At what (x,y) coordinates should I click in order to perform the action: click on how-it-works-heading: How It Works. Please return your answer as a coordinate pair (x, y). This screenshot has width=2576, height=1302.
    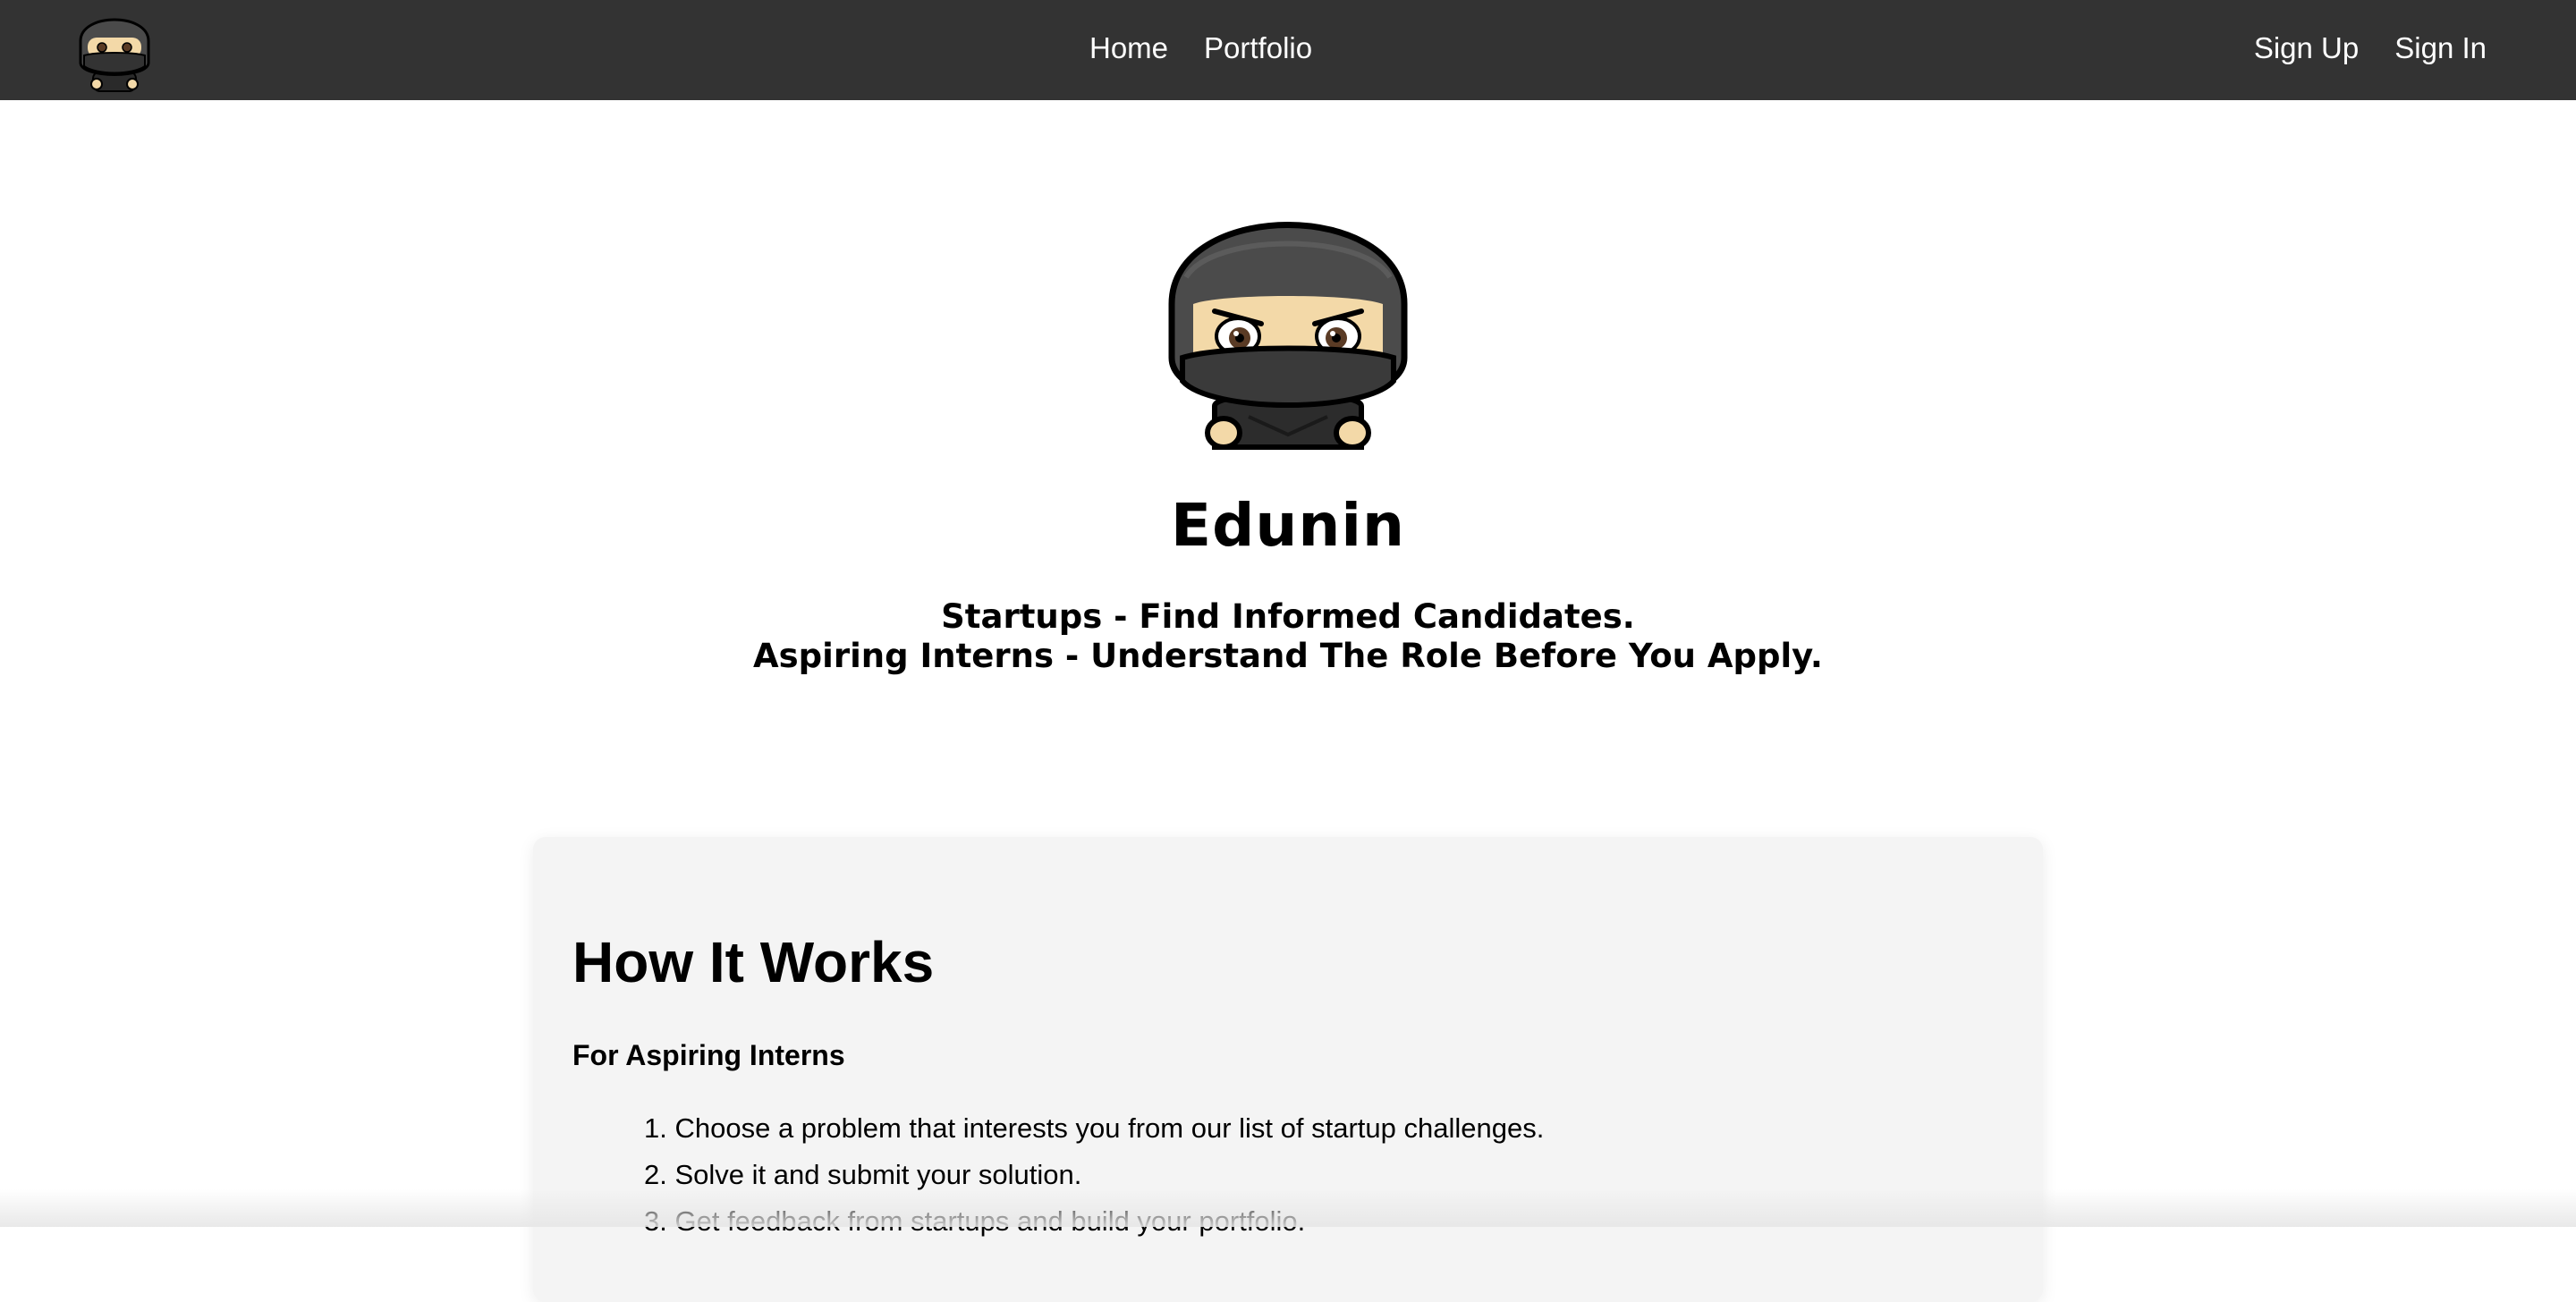
    Looking at the image, I should click on (753, 962).